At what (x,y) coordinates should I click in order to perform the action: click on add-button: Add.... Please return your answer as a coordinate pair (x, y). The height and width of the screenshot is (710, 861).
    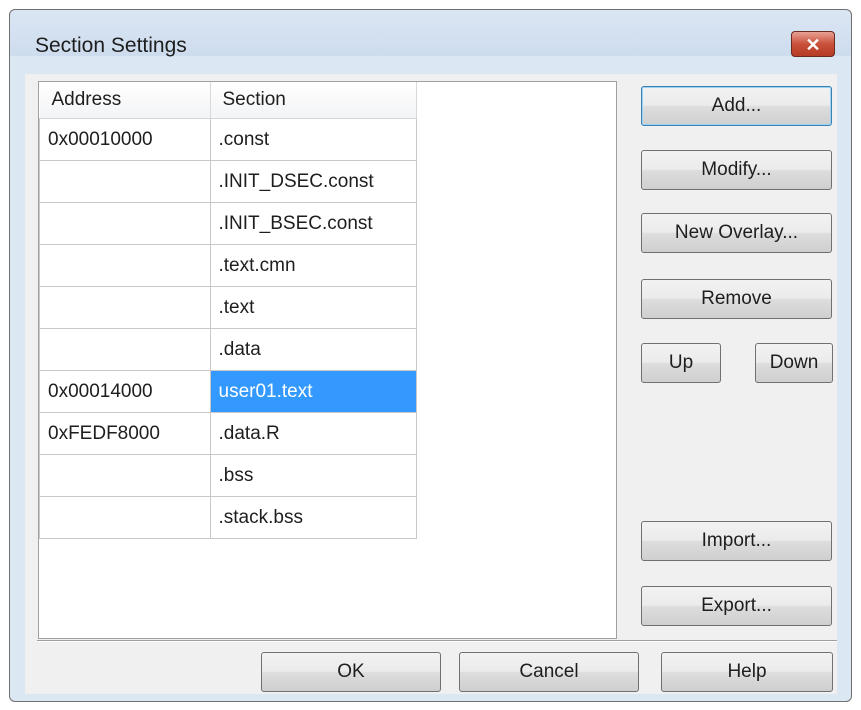
    Looking at the image, I should click on (736, 106).